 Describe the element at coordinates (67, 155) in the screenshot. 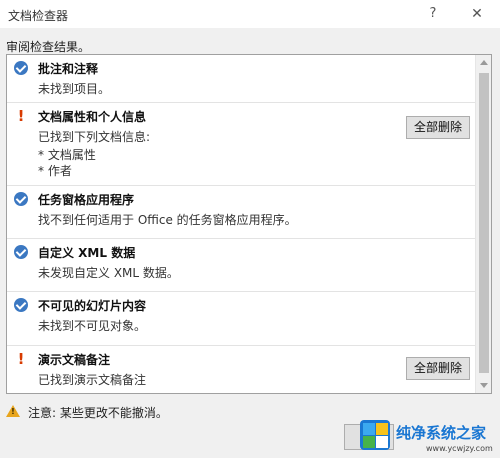

I see `item-detail: * 文档属性` at that location.